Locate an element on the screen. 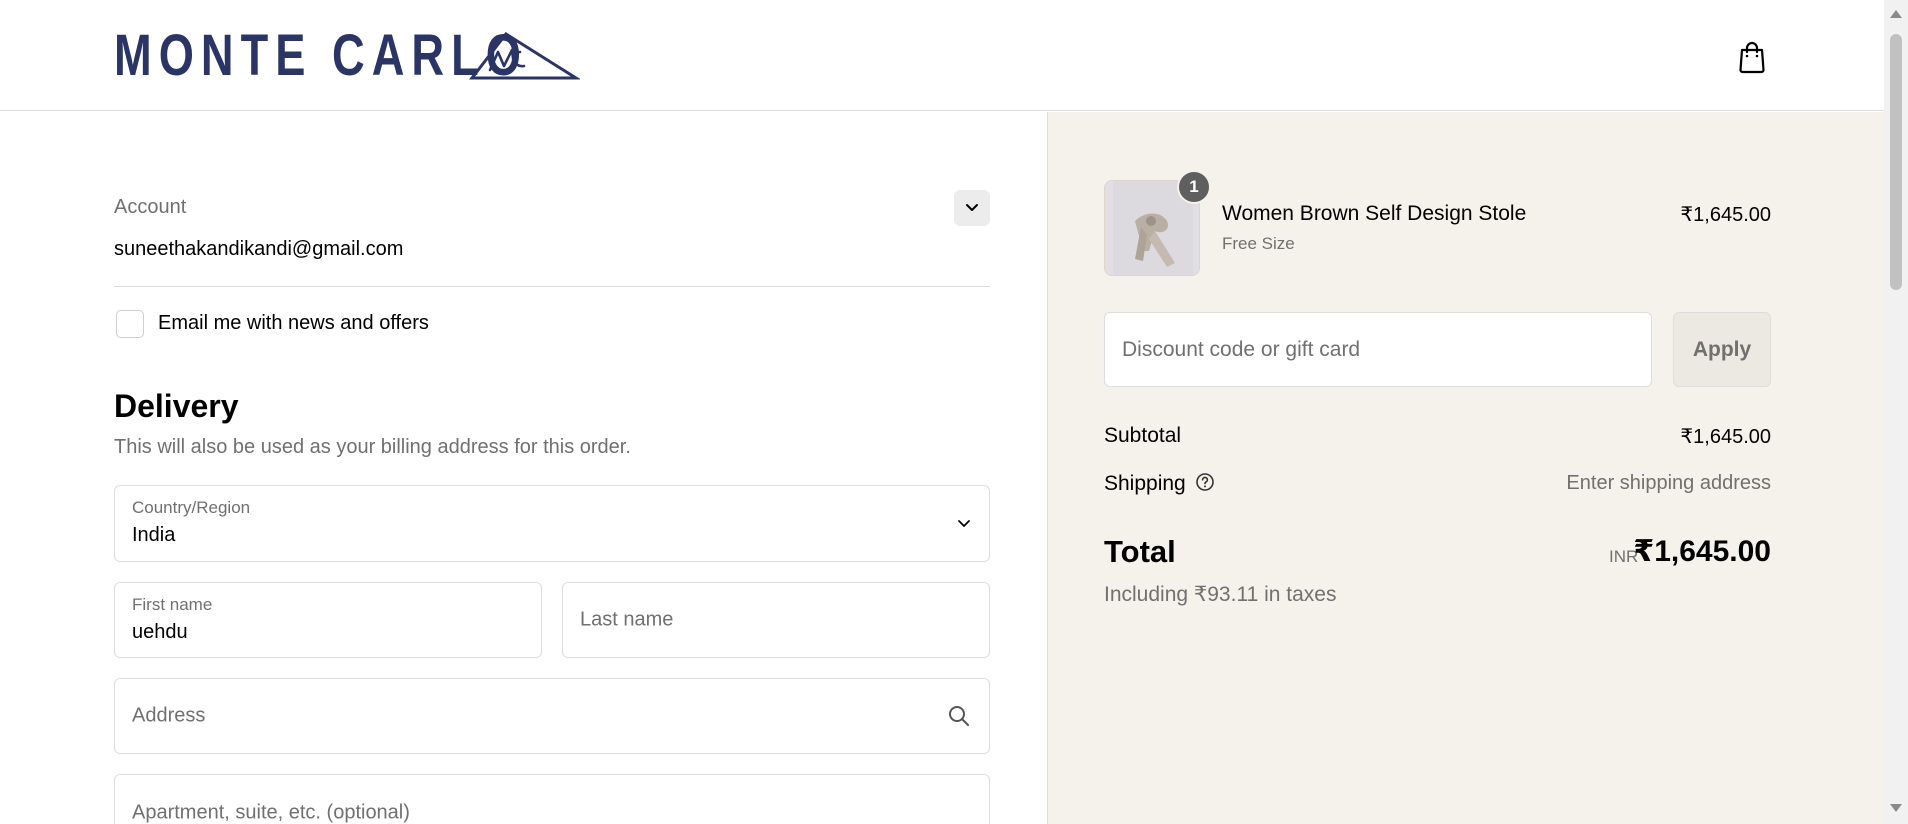  newsletter-label: Email me with news and offers is located at coordinates (293, 323).